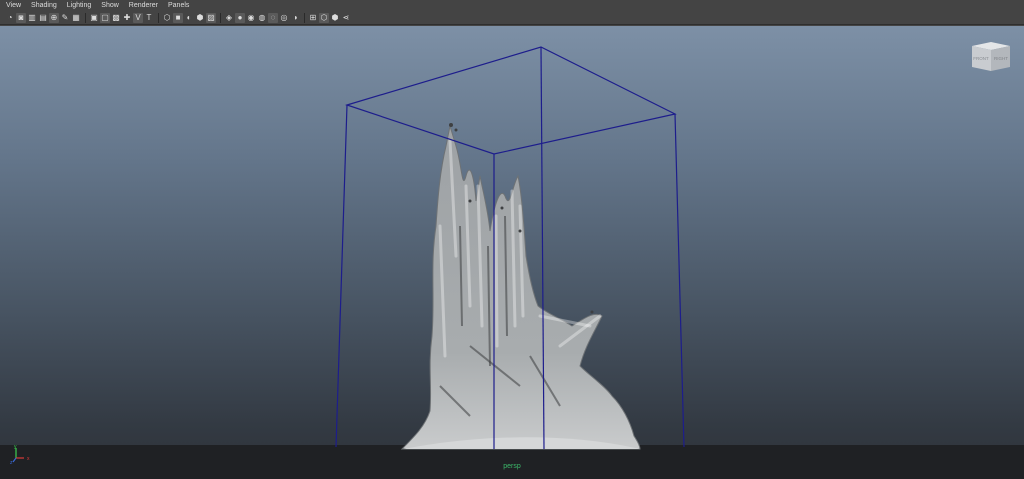  Describe the element at coordinates (43, 18) in the screenshot. I see `image-plane-icon: ▤` at that location.